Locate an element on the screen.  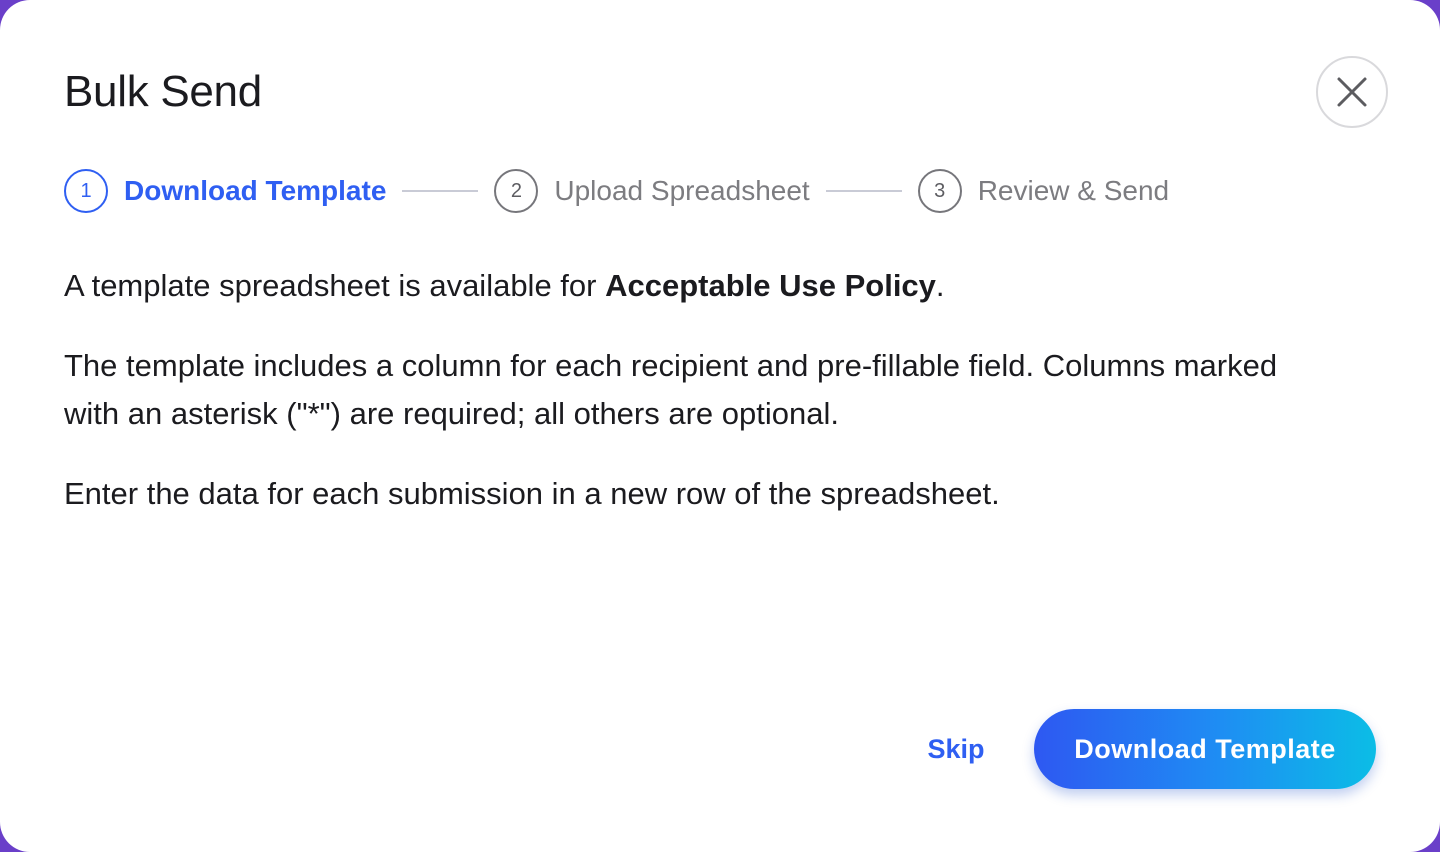
step-number: 1 is located at coordinates (86, 191).